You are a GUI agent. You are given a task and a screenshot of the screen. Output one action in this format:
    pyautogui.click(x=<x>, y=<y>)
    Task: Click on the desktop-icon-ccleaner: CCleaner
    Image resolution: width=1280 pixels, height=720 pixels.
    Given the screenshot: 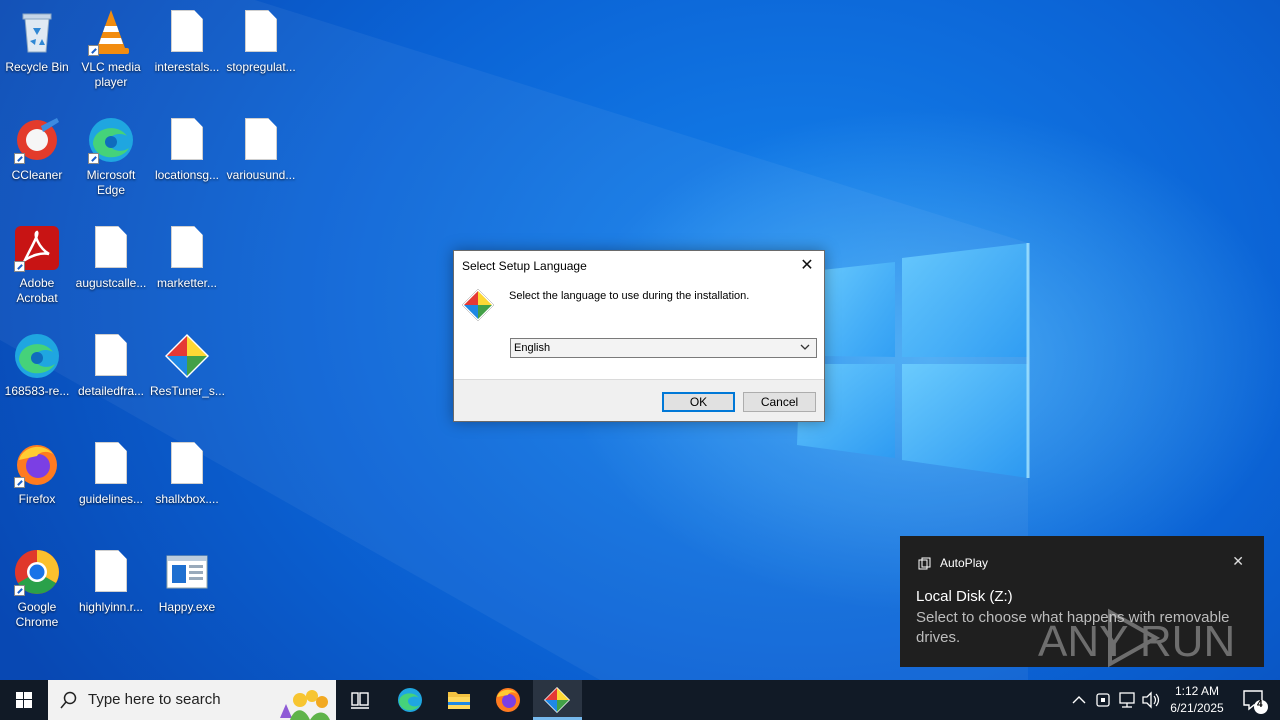 What is the action you would take?
    pyautogui.click(x=37, y=146)
    